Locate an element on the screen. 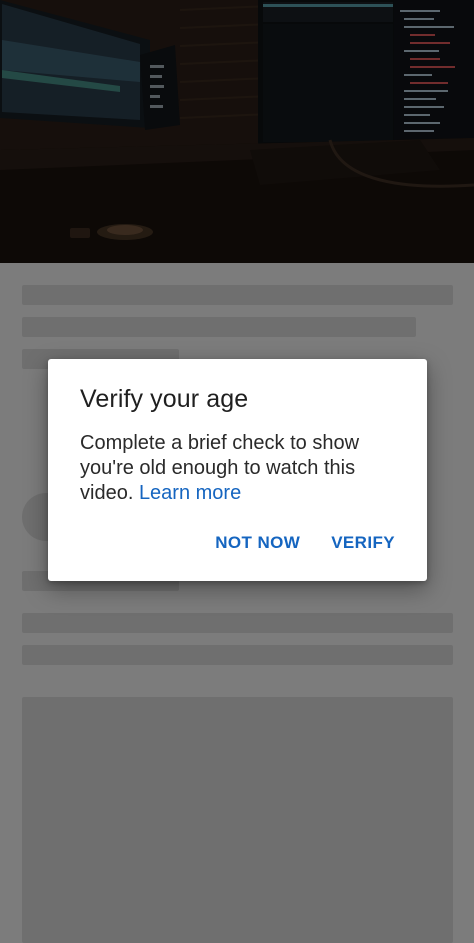 The width and height of the screenshot is (474, 943). verify-button: VERIFY is located at coordinates (363, 543).